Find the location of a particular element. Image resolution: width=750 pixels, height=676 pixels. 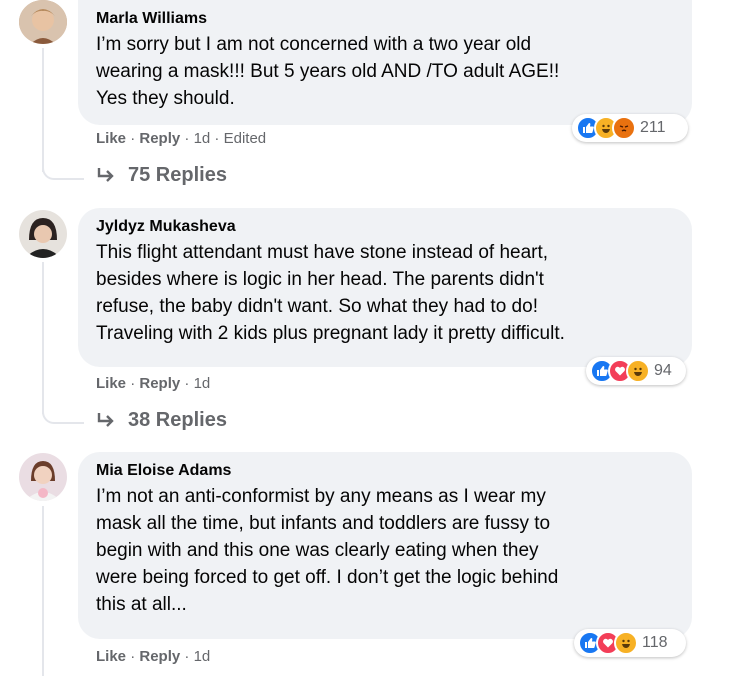

reaction-count: 94 is located at coordinates (663, 370).